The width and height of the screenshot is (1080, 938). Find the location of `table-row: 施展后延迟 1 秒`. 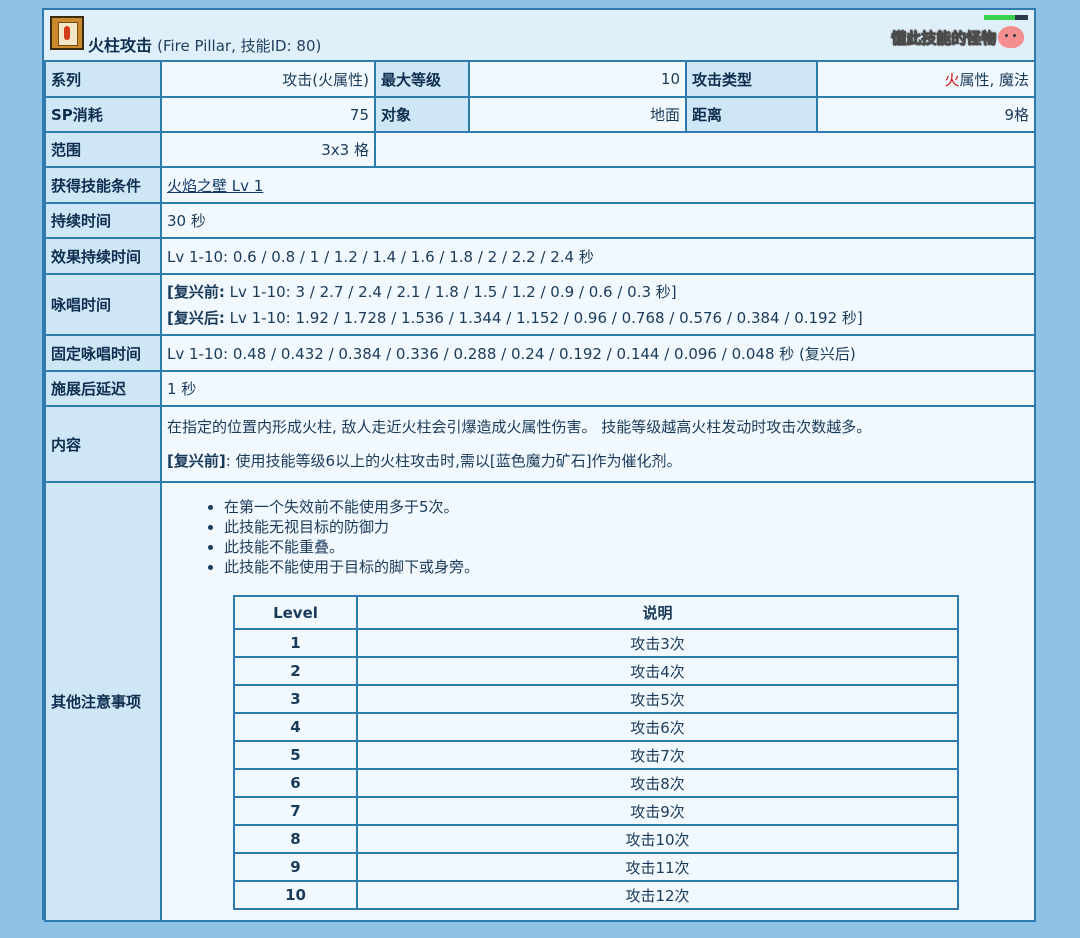

table-row: 施展后延迟 1 秒 is located at coordinates (540, 388).